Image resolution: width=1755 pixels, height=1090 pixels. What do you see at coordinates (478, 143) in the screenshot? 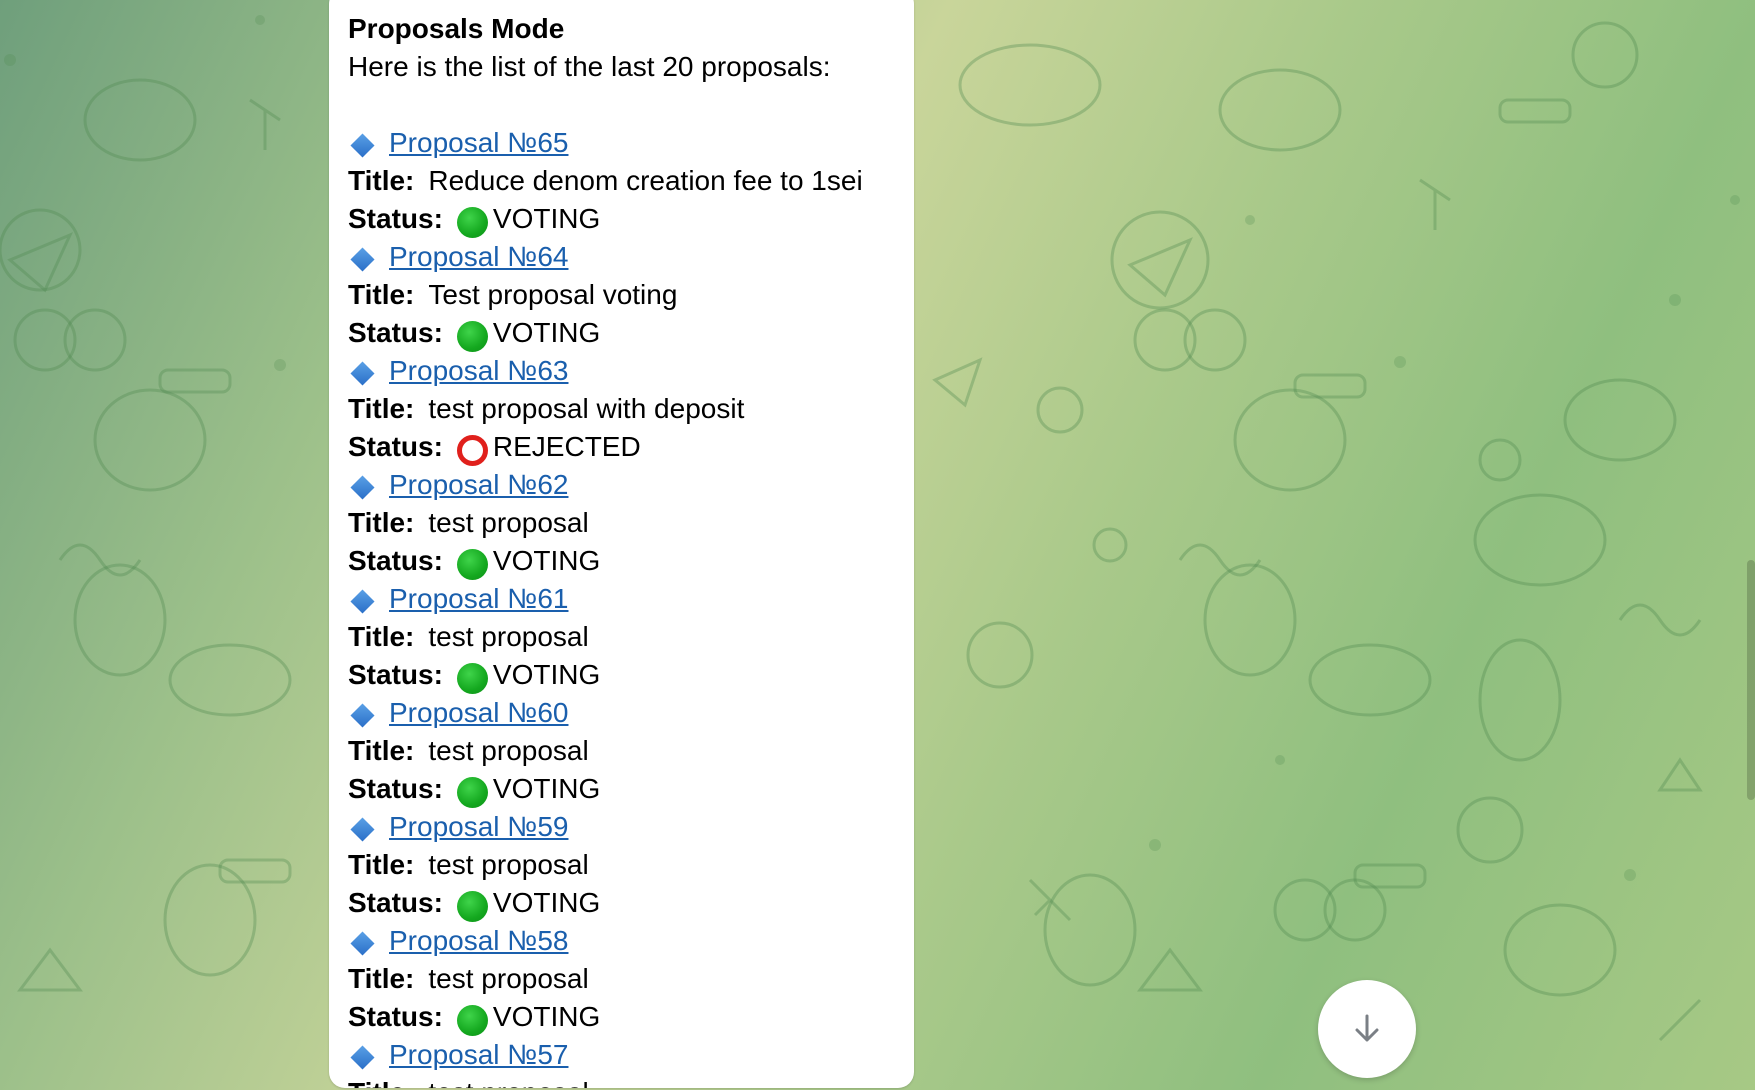
I see `proposal-link: Proposal №65` at bounding box center [478, 143].